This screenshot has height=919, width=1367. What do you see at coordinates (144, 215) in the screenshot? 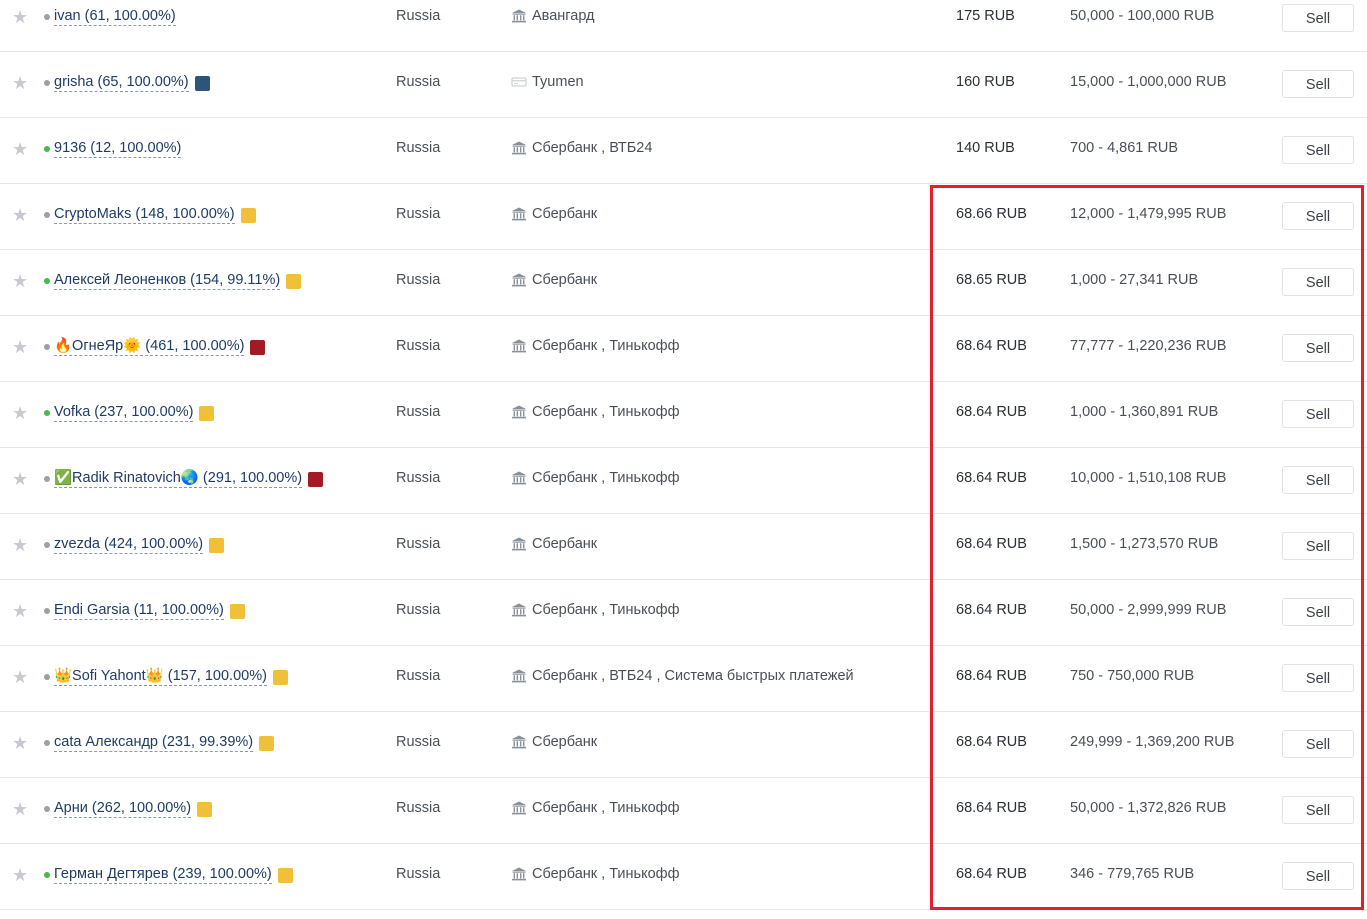
I see `trader-link: CryptoMaks (148, 100.00%)` at bounding box center [144, 215].